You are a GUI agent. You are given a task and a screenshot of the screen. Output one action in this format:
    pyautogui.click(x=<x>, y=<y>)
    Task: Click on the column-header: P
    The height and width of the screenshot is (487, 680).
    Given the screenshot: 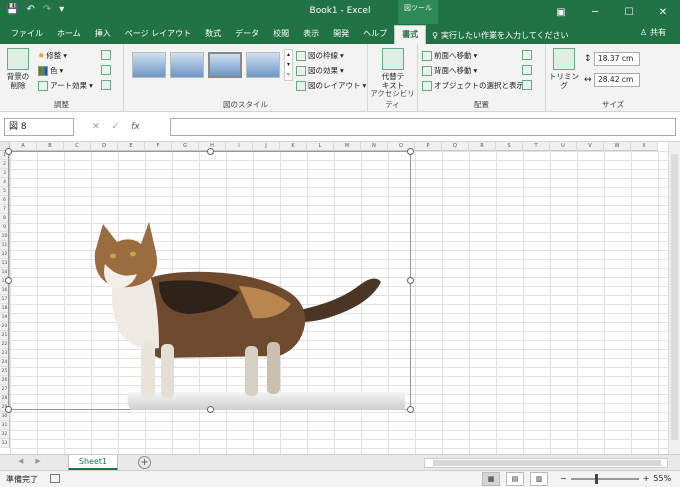 What is the action you would take?
    pyautogui.click(x=428, y=146)
    